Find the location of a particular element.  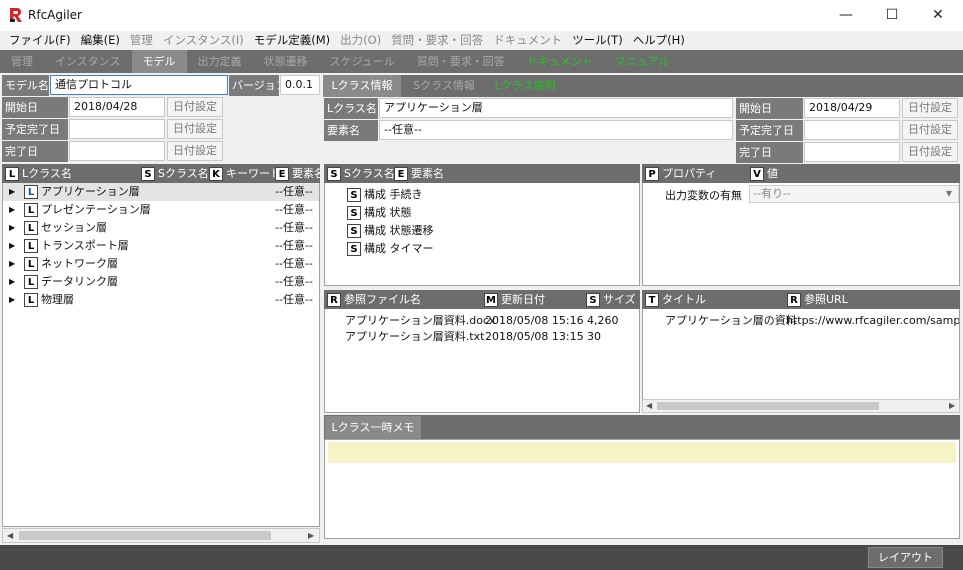

menu-file: ファイル(F) is located at coordinates (40, 40).